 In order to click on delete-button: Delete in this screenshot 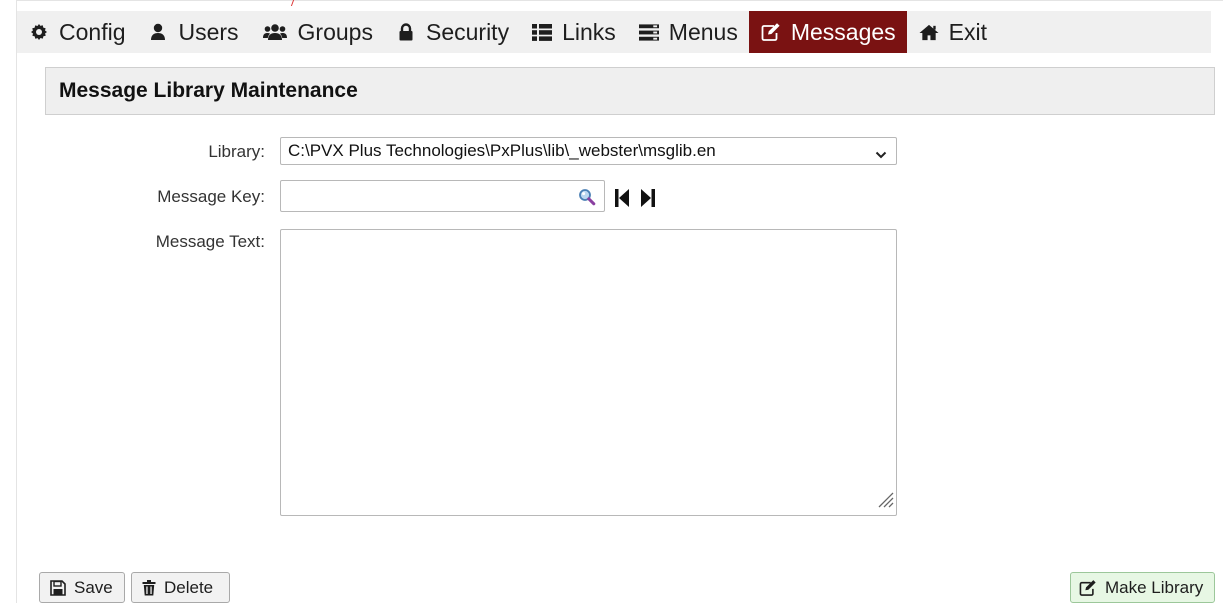, I will do `click(180, 587)`.